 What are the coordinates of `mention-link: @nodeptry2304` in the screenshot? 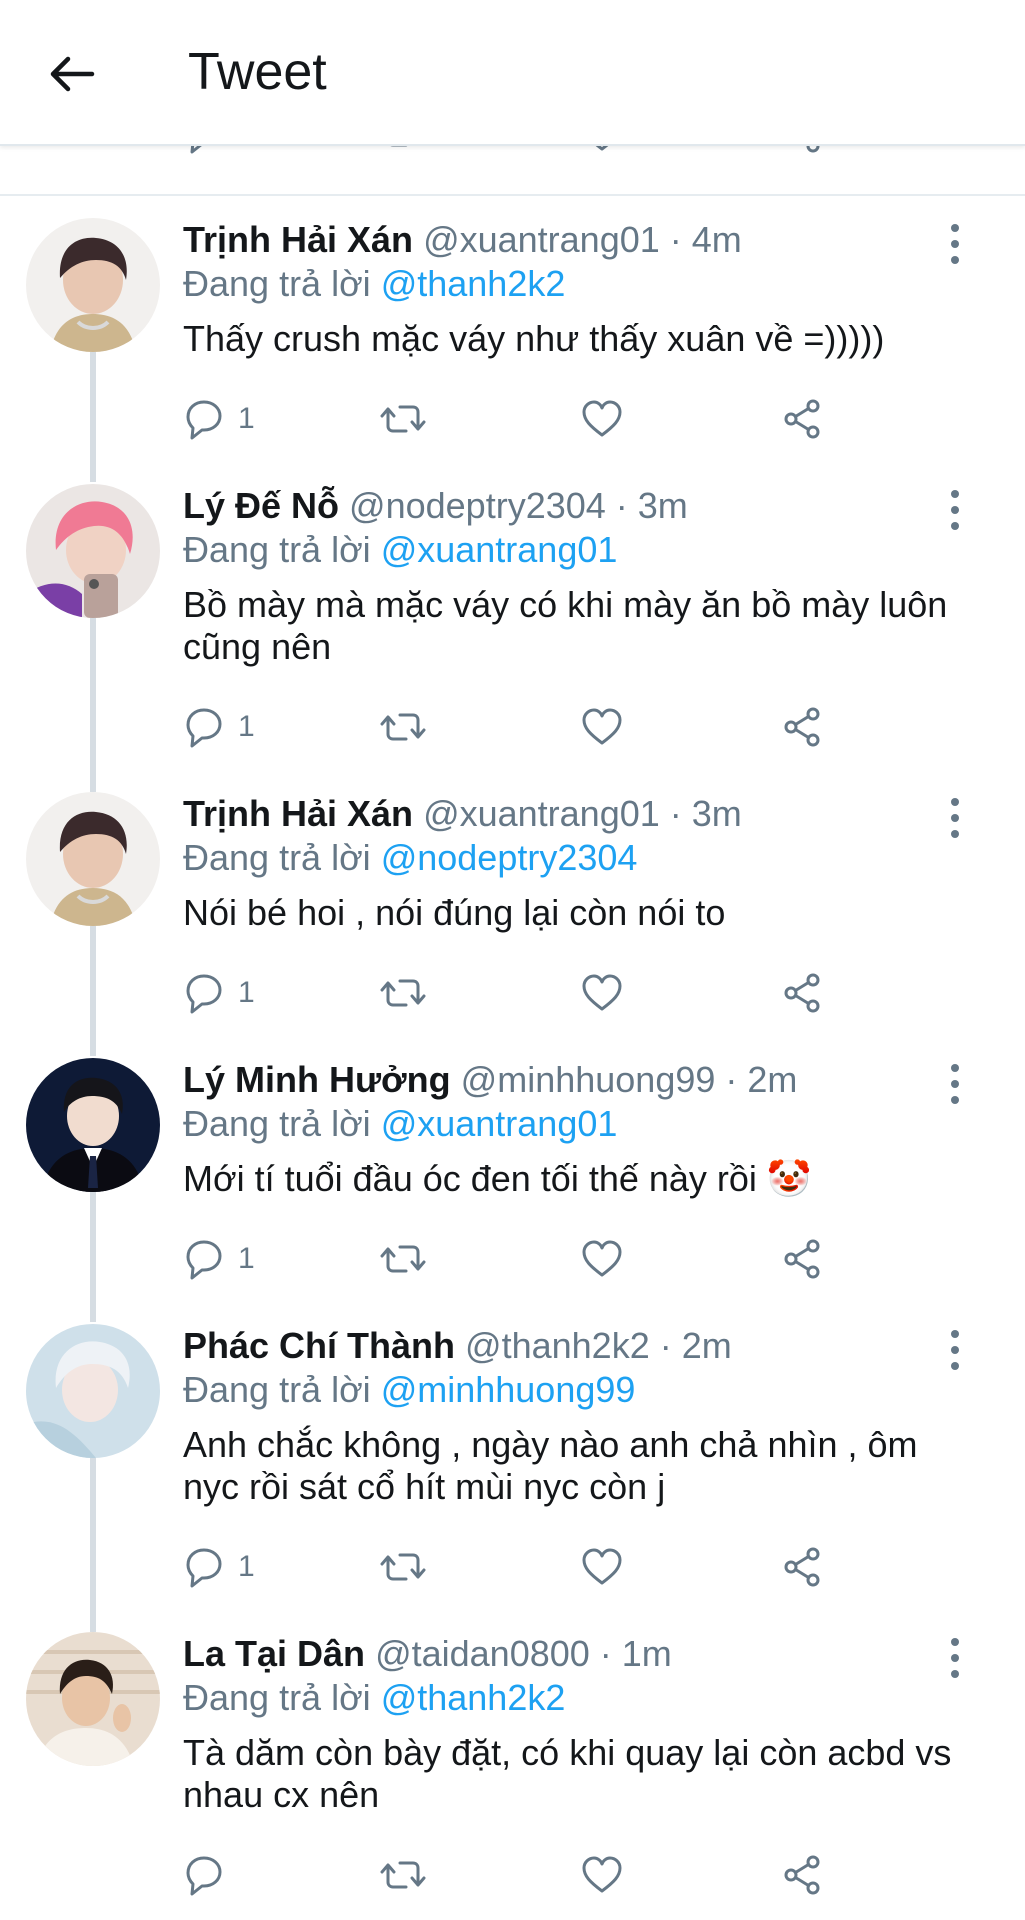 It's located at (509, 857).